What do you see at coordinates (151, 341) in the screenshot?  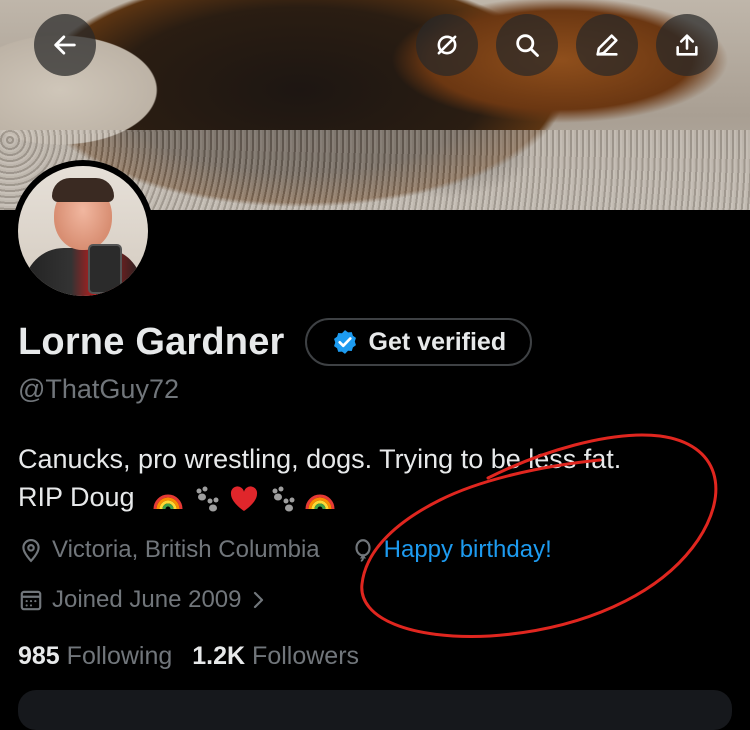 I see `display-name: Lorne Gardner` at bounding box center [151, 341].